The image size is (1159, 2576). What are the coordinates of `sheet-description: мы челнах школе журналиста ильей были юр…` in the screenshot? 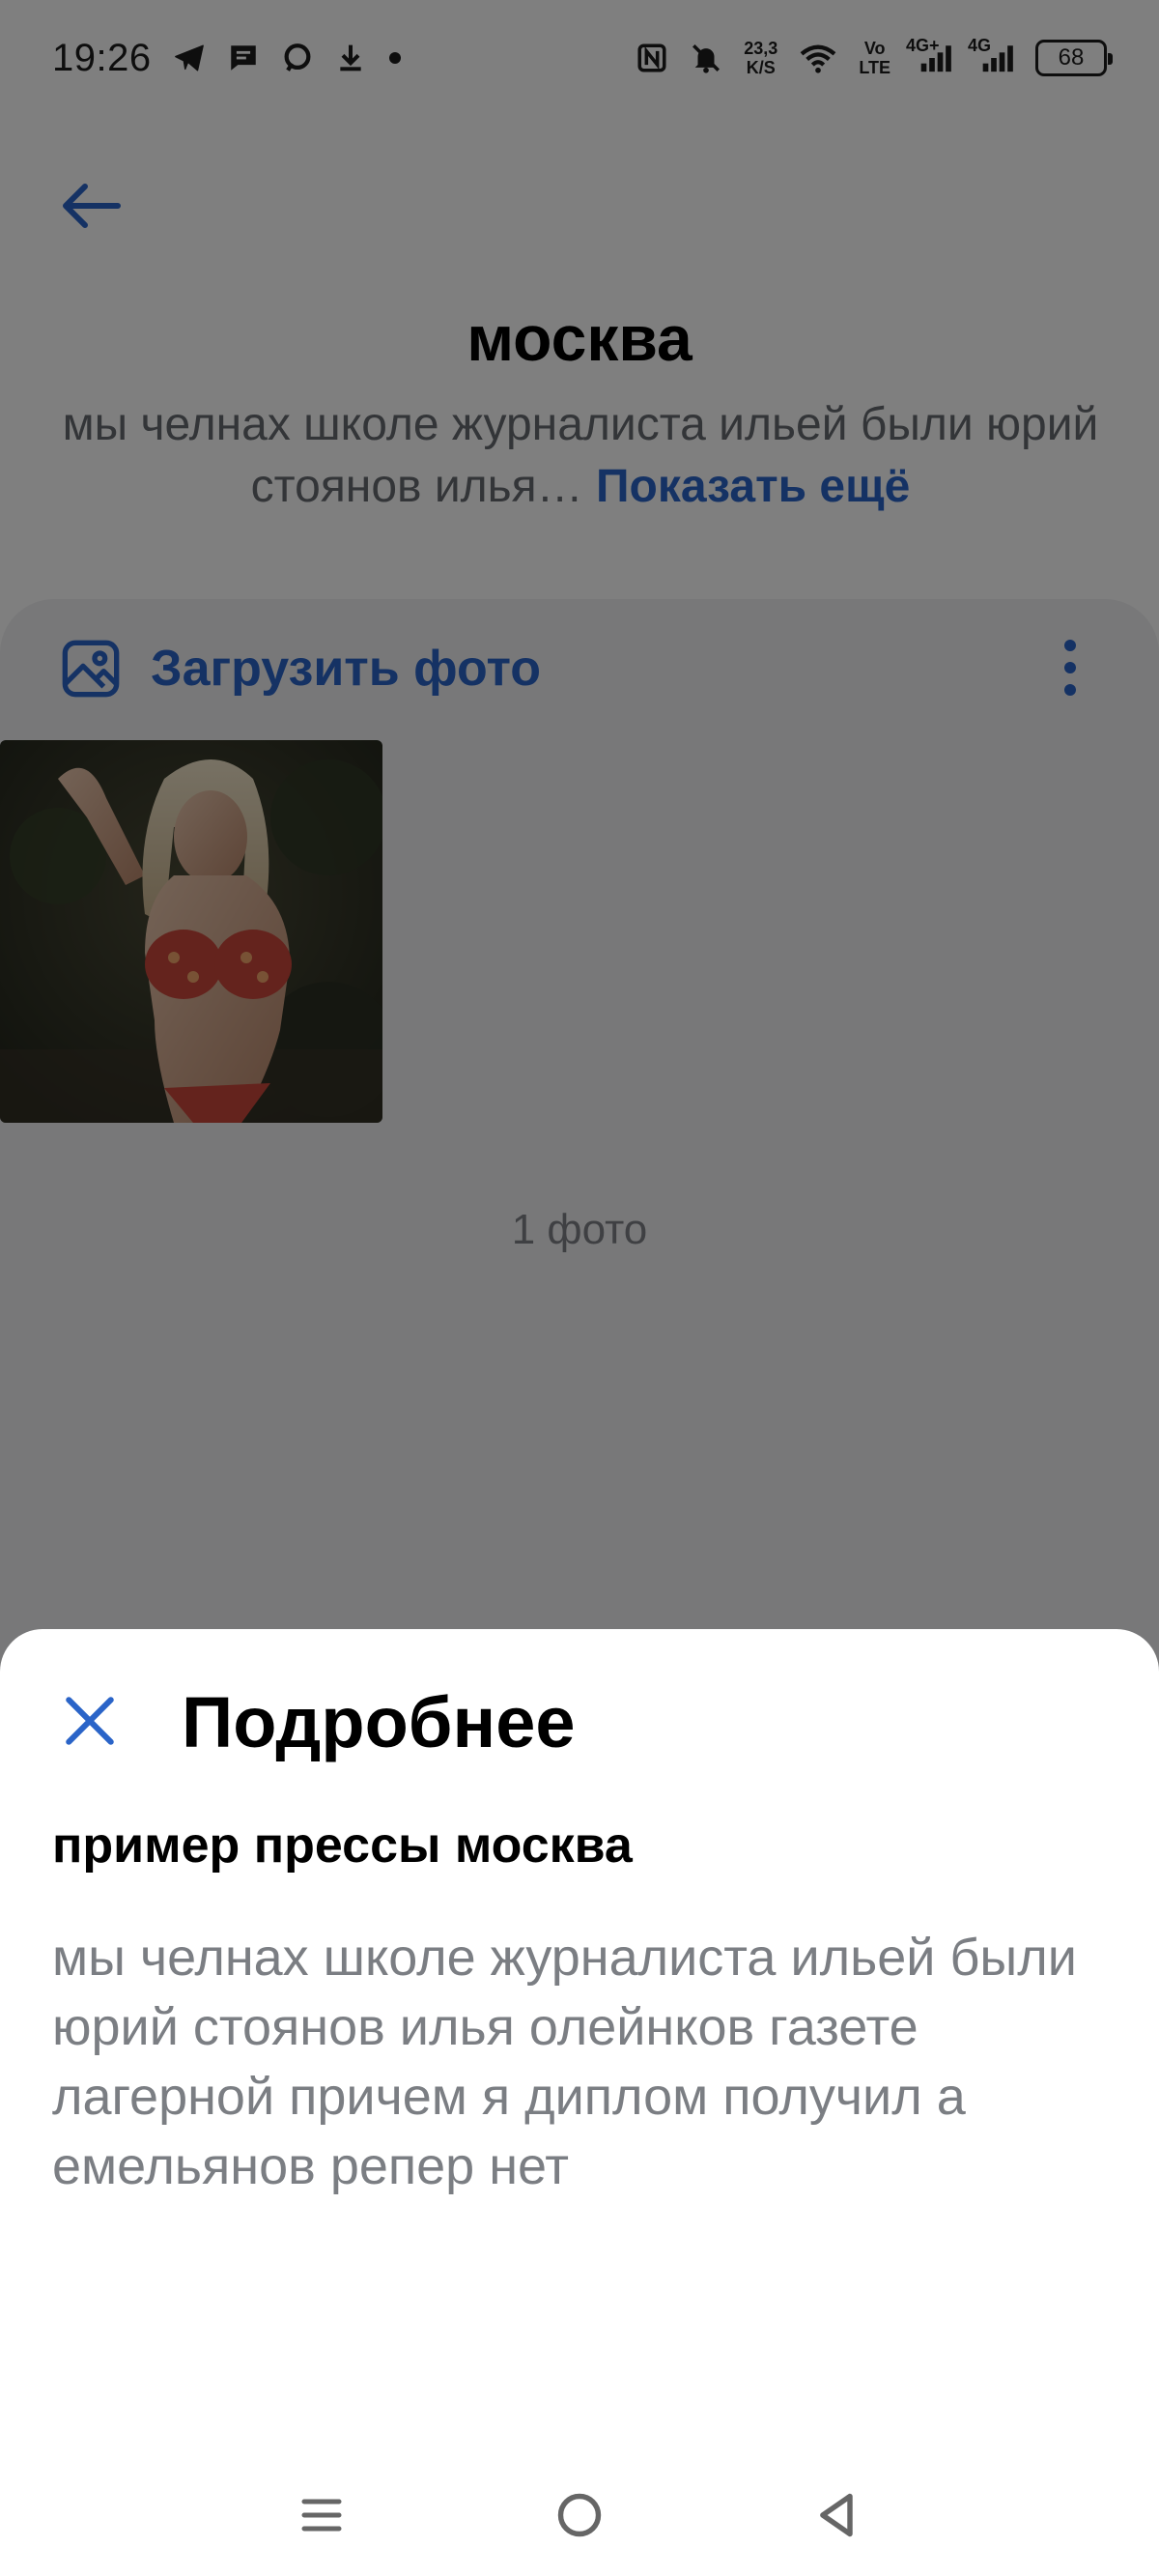 It's located at (564, 2062).